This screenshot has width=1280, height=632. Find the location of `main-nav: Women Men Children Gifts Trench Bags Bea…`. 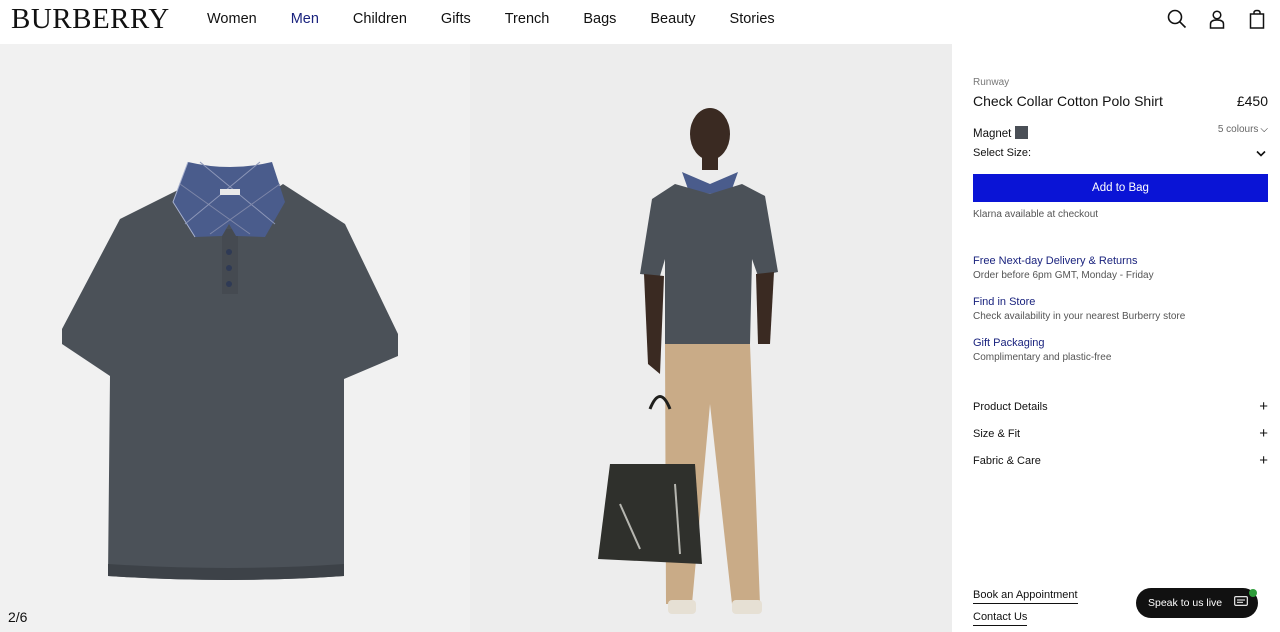

main-nav: Women Men Children Gifts Trench Bags Bea… is located at coordinates (491, 19).